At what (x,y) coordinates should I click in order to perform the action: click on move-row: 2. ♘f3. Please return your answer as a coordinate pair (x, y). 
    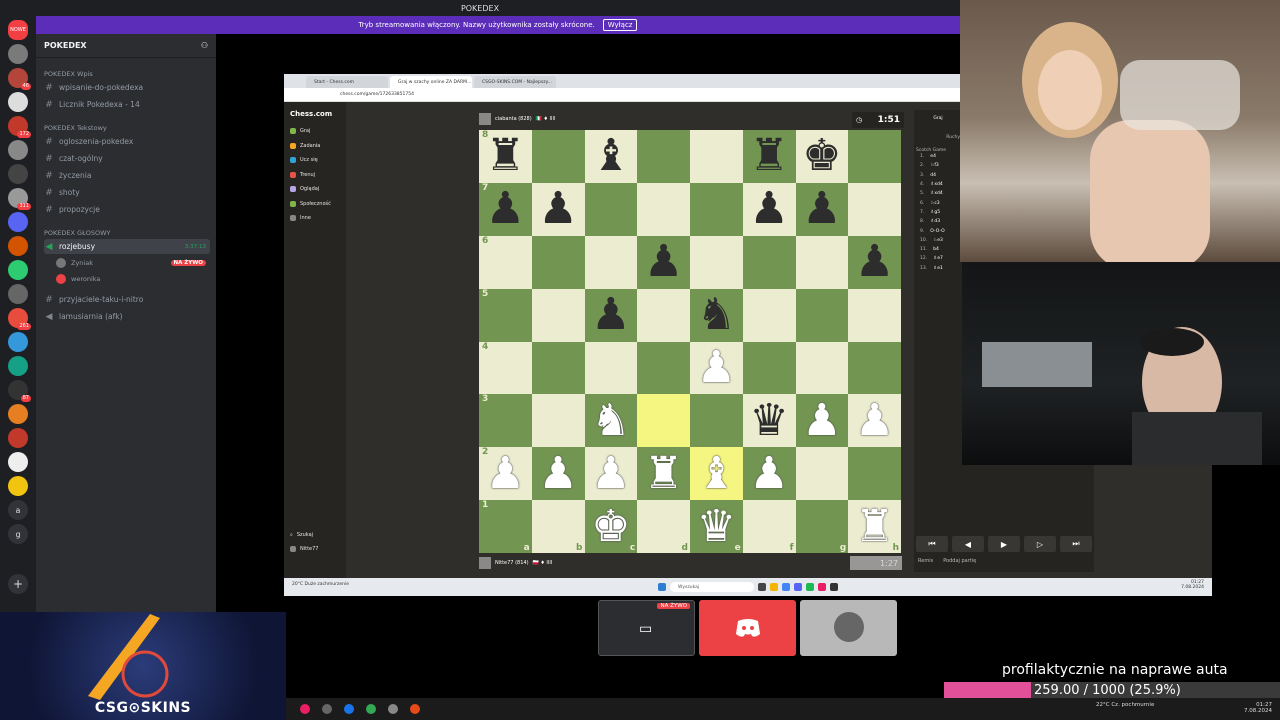
    Looking at the image, I should click on (938, 165).